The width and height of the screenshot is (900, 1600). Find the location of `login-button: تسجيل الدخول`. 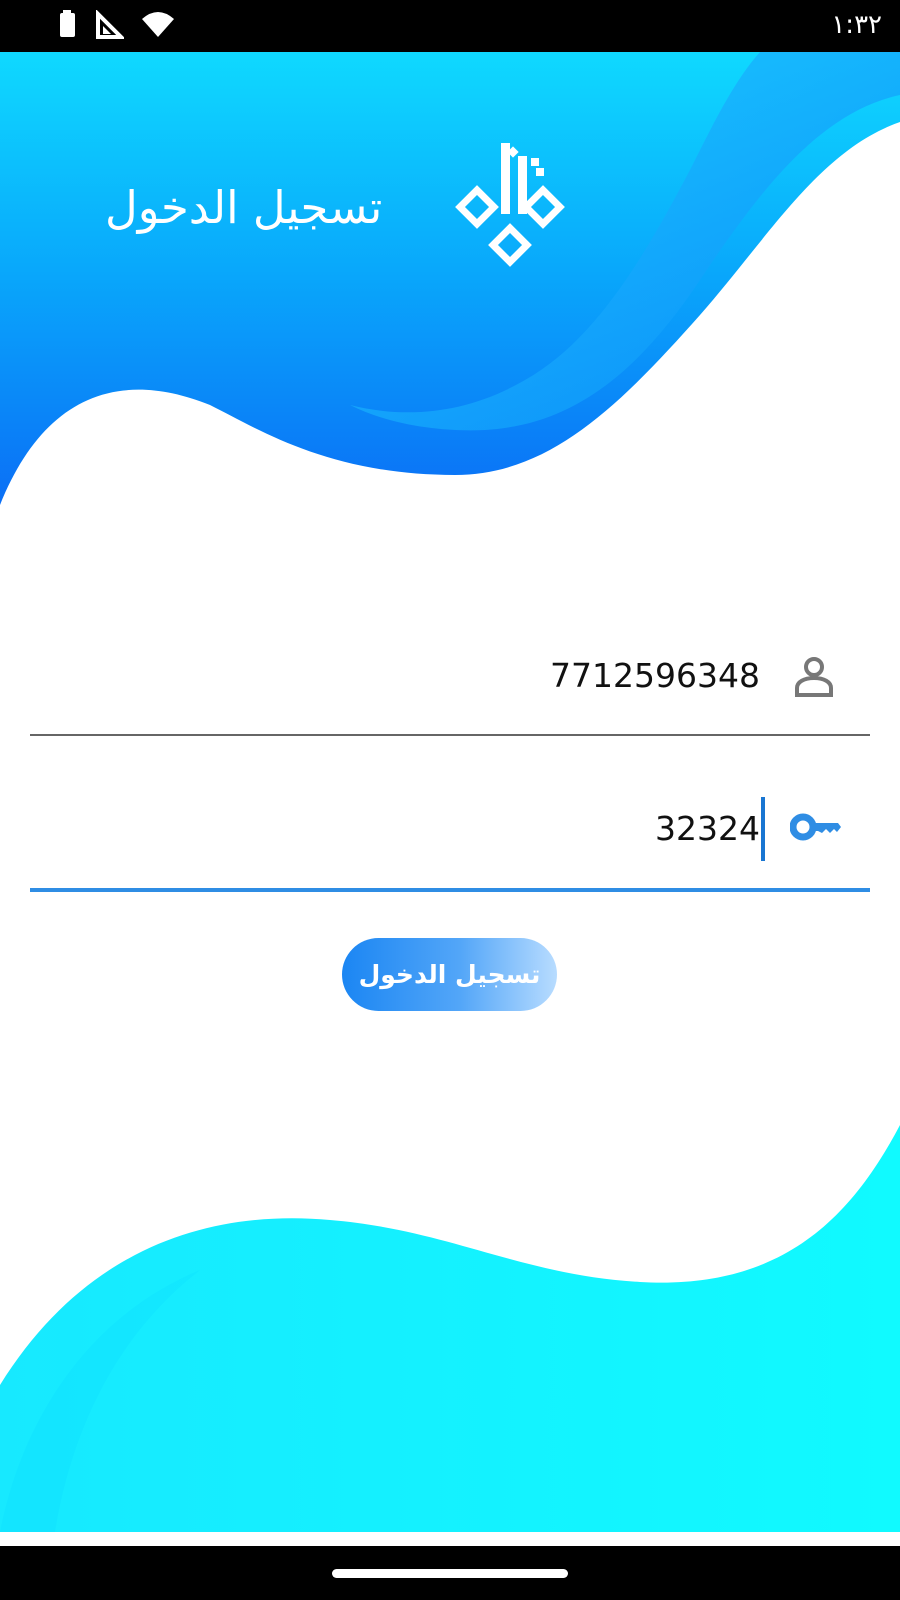

login-button: تسجيل الدخول is located at coordinates (449, 974).